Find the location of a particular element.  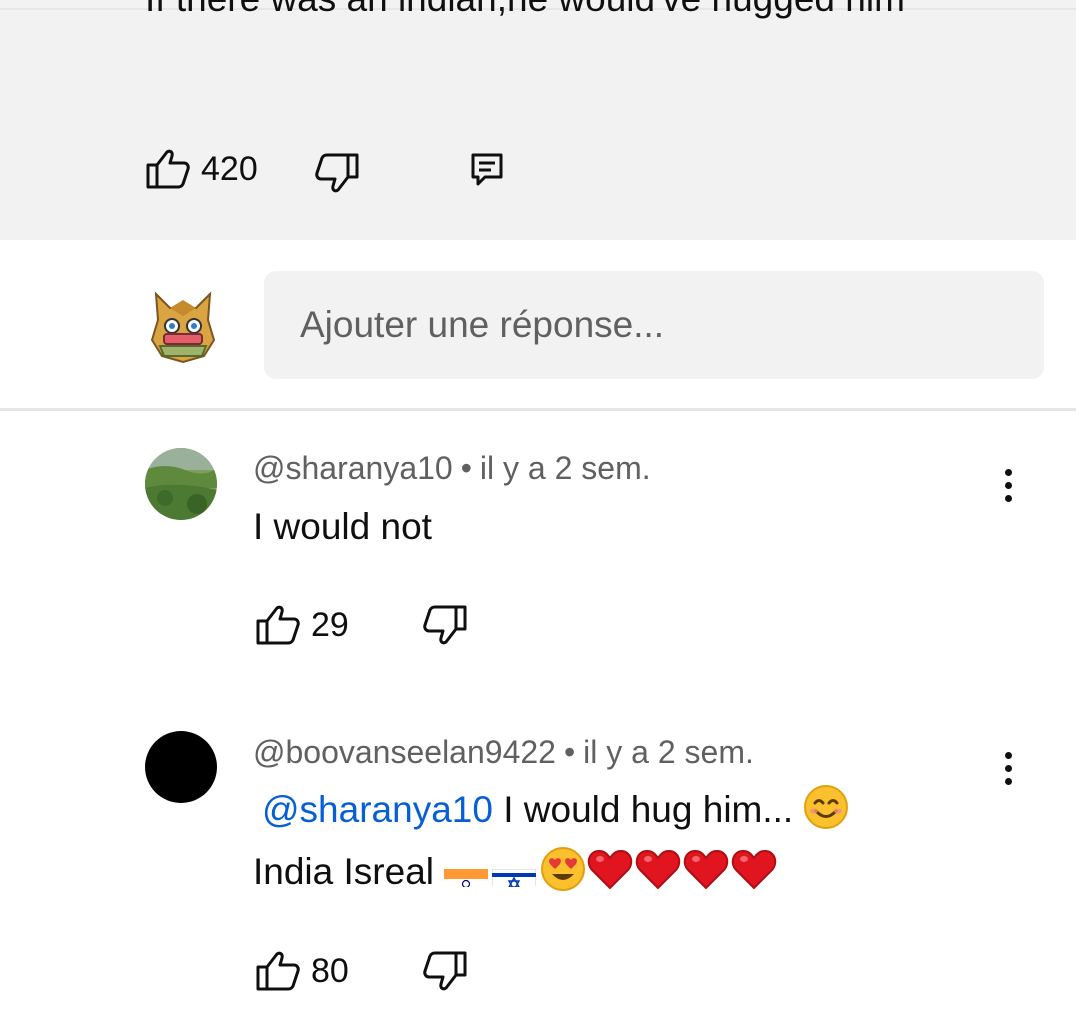

reply-meta: @boovanseelan9422 • il y a 2 sem. is located at coordinates (503, 752).